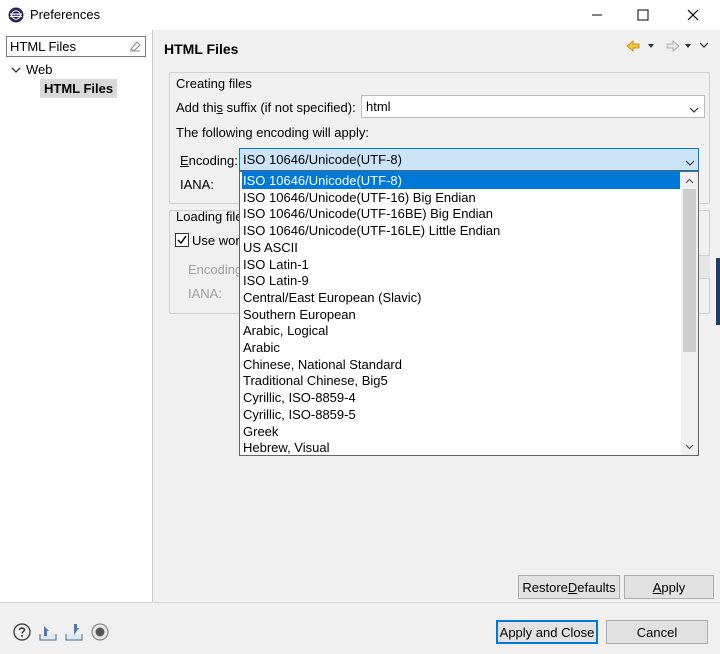 This screenshot has height=654, width=720. Describe the element at coordinates (689, 270) in the screenshot. I see `scrollbar-thumb` at that location.